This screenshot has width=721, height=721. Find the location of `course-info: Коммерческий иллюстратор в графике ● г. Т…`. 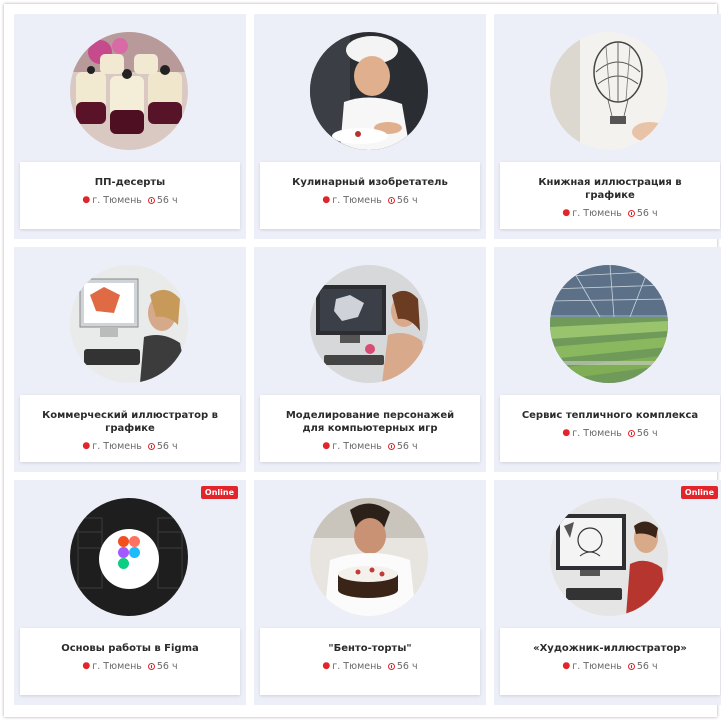

course-info: Коммерческий иллюстратор в графике ● г. Т… is located at coordinates (130, 428).